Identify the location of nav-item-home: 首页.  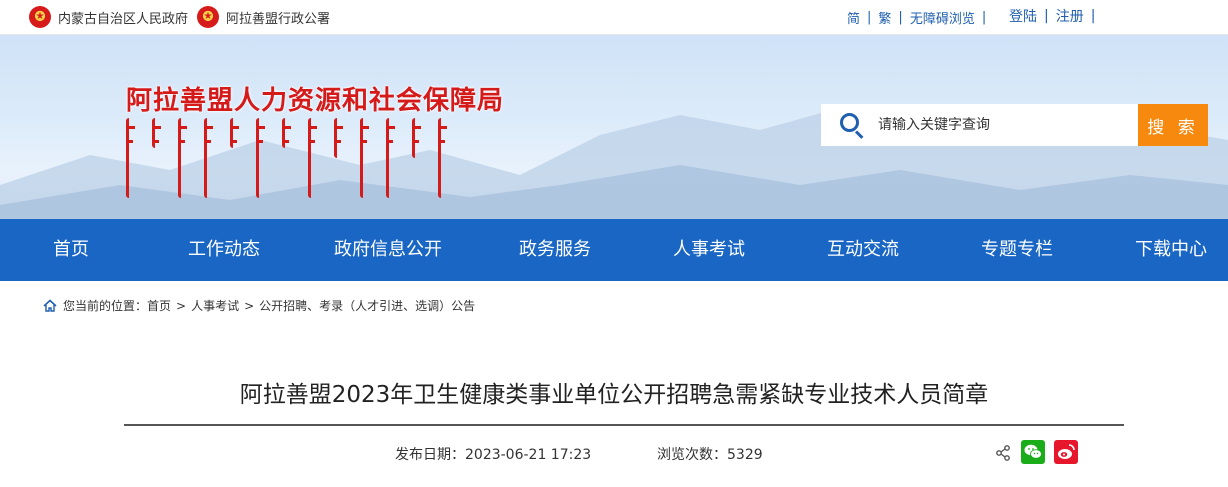
(71, 250).